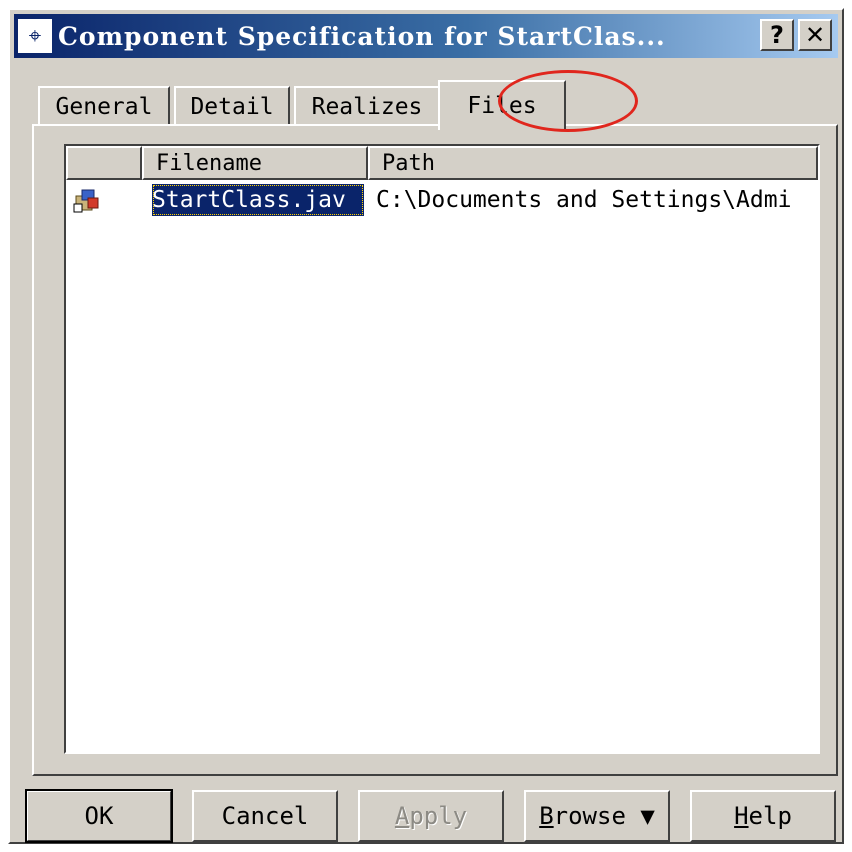 This screenshot has width=852, height=852. What do you see at coordinates (438, 816) in the screenshot?
I see `apply-label: pply` at bounding box center [438, 816].